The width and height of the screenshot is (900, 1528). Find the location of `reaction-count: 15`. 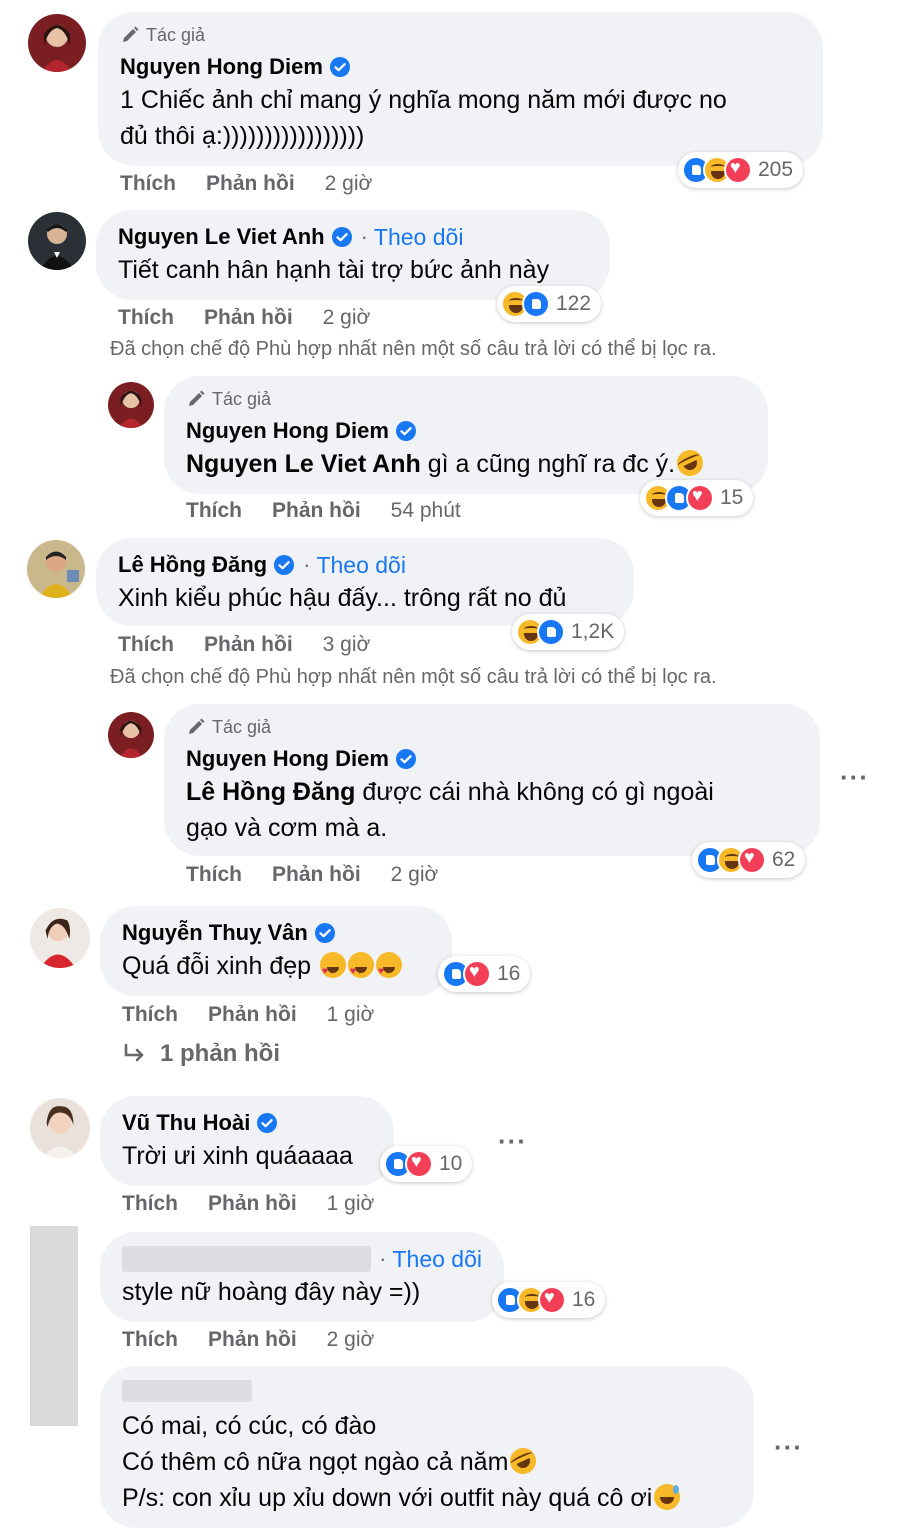

reaction-count: 15 is located at coordinates (732, 497).